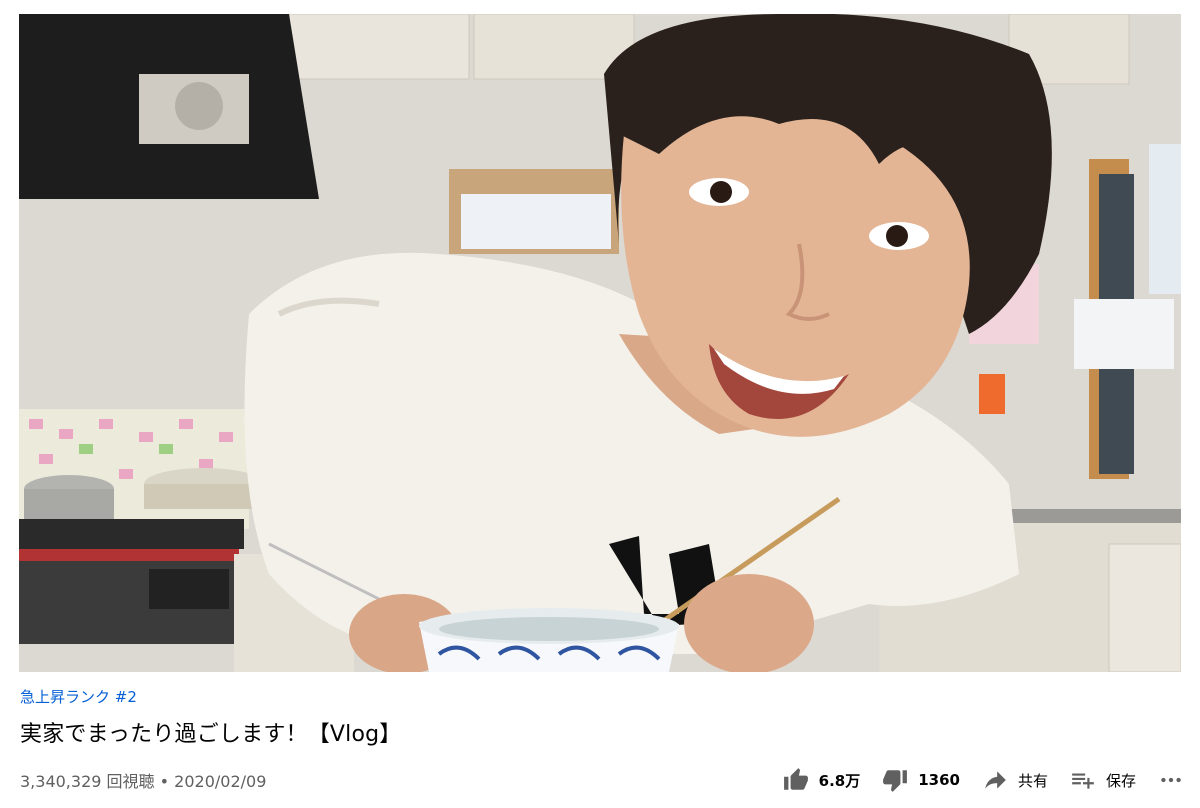  I want to click on video-info: 3,340,329 回視聴 • 2020/02/09, so click(143, 780).